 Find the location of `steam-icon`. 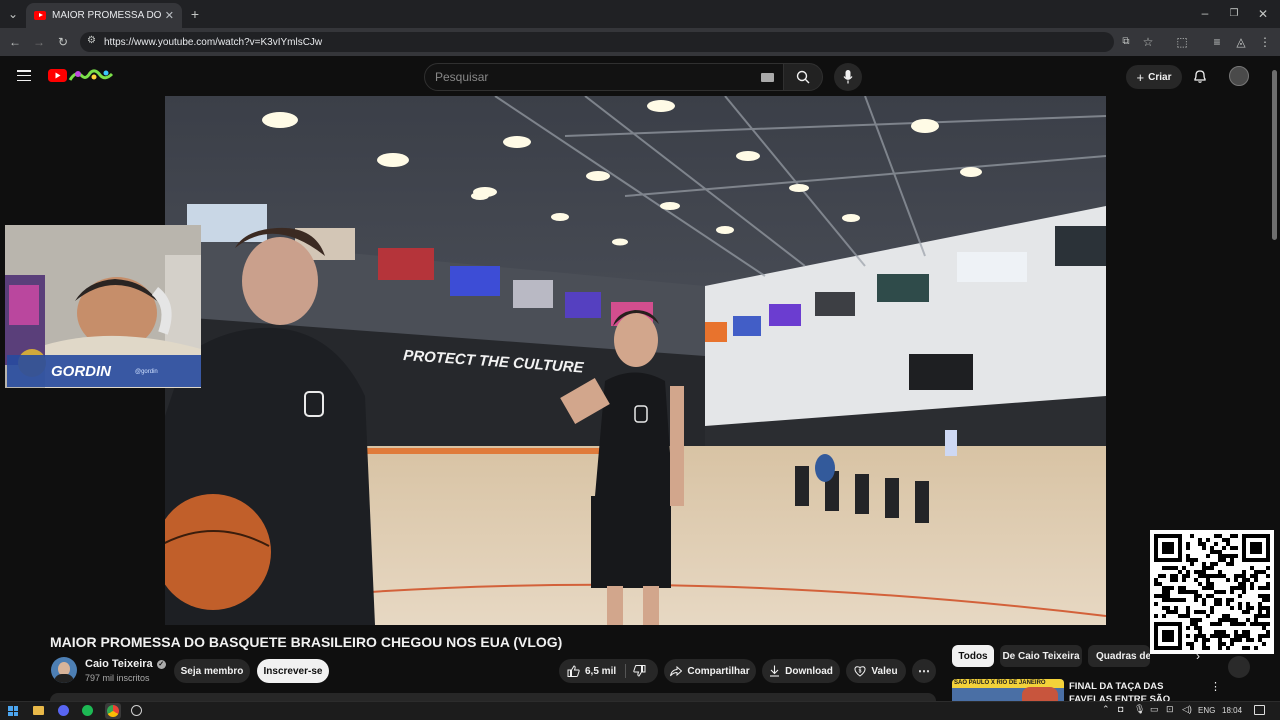

steam-icon is located at coordinates (136, 710).